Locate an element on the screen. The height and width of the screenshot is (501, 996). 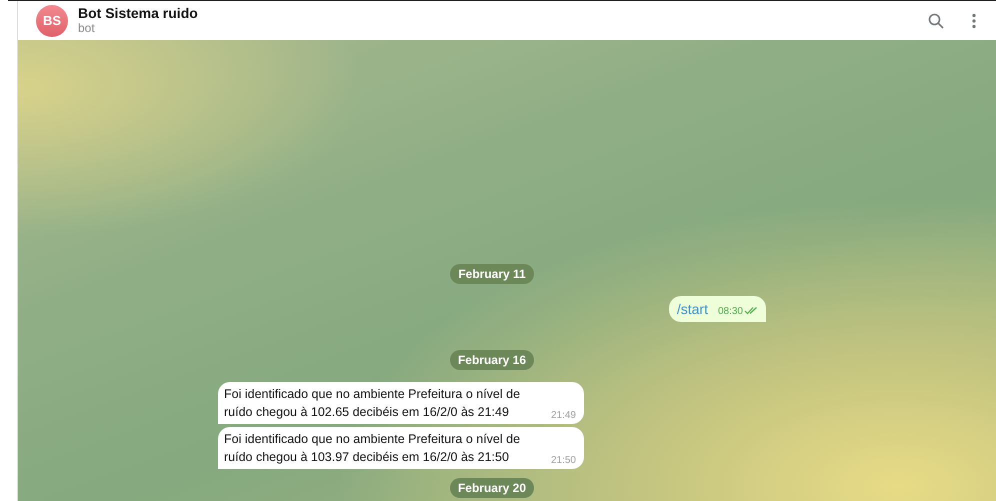
message-text: /start is located at coordinates (692, 309).